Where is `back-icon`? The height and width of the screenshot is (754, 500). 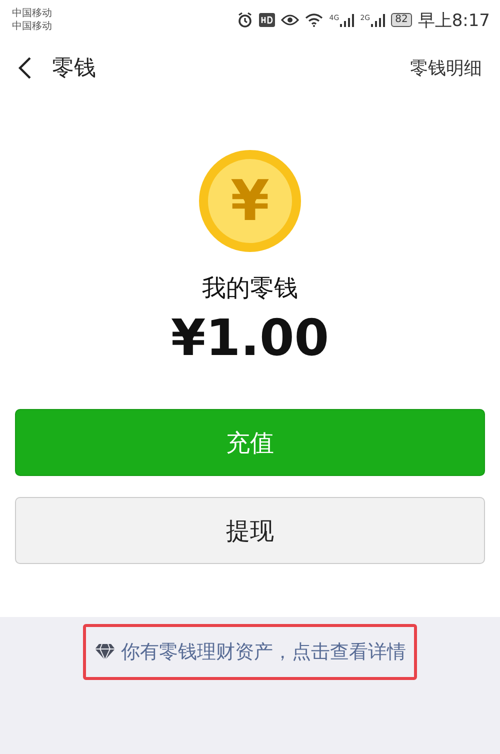 back-icon is located at coordinates (25, 68).